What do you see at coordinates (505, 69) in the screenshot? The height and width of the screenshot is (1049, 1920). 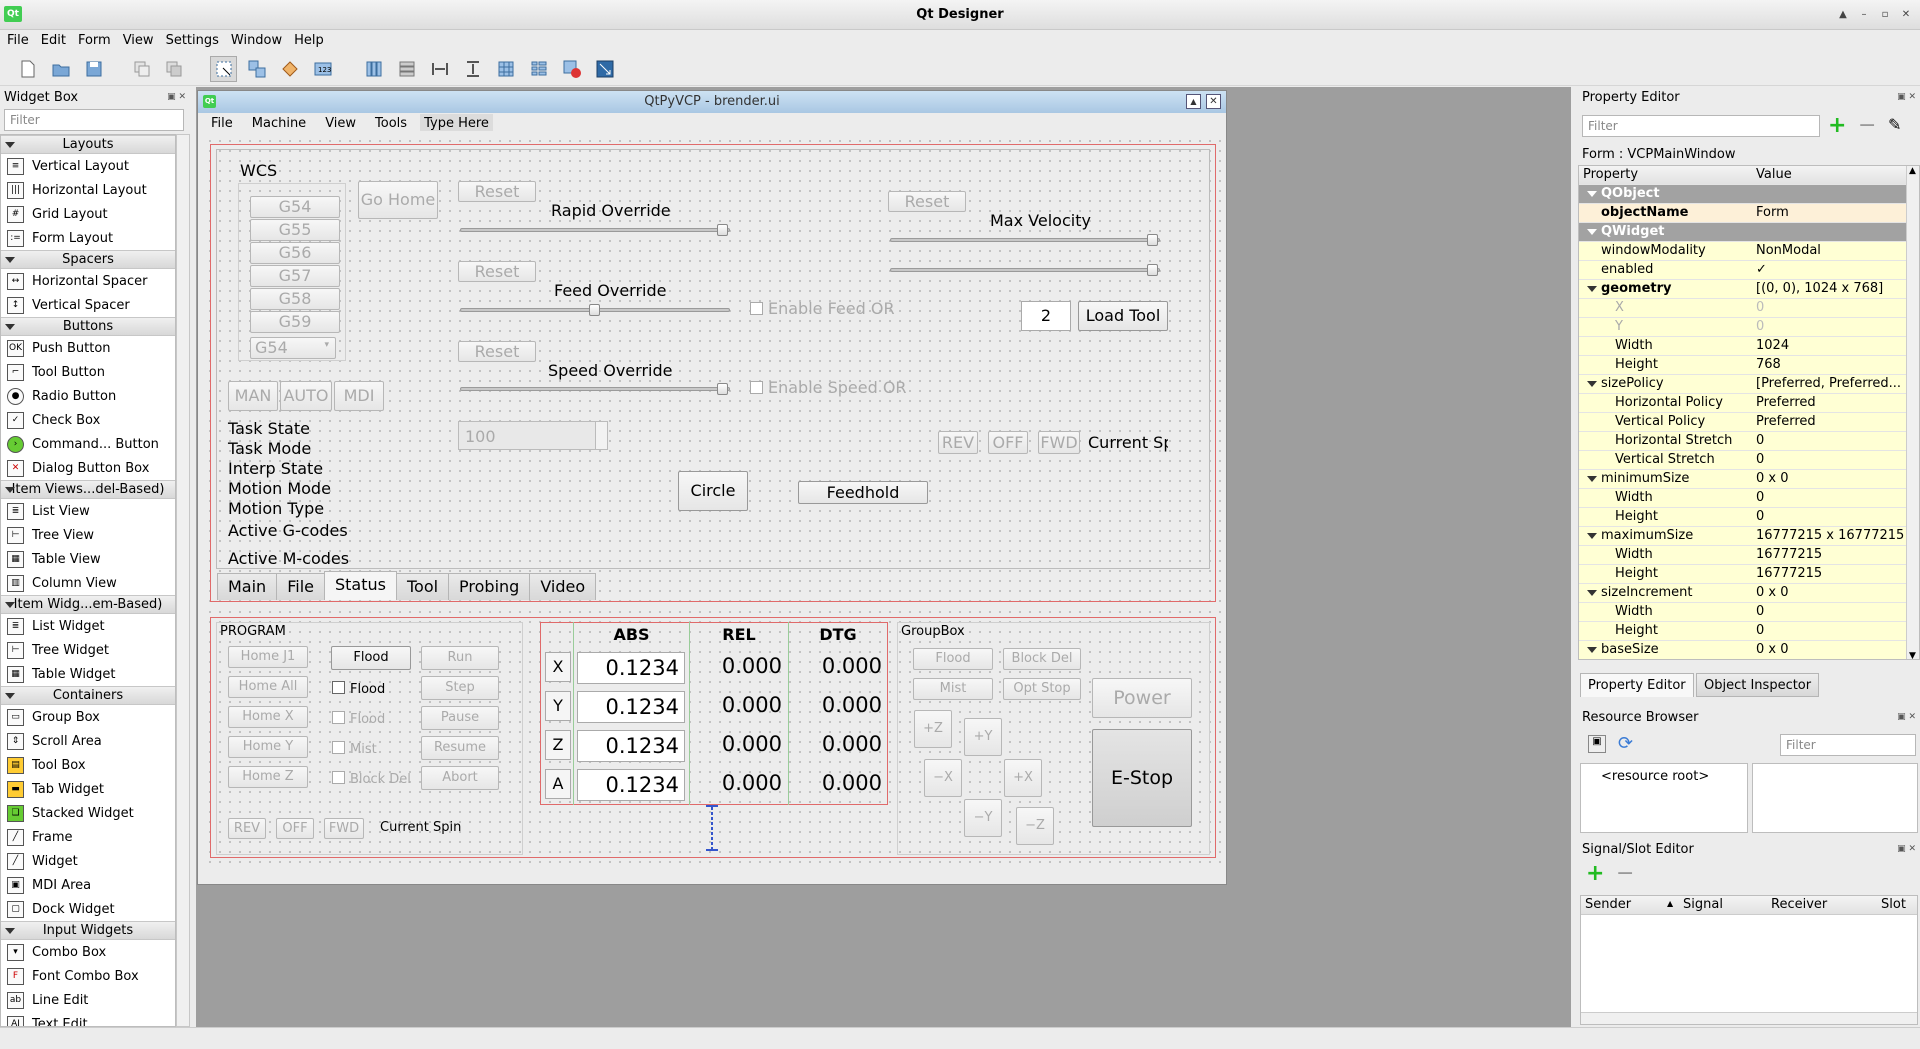 I see `layout-grid-icon` at bounding box center [505, 69].